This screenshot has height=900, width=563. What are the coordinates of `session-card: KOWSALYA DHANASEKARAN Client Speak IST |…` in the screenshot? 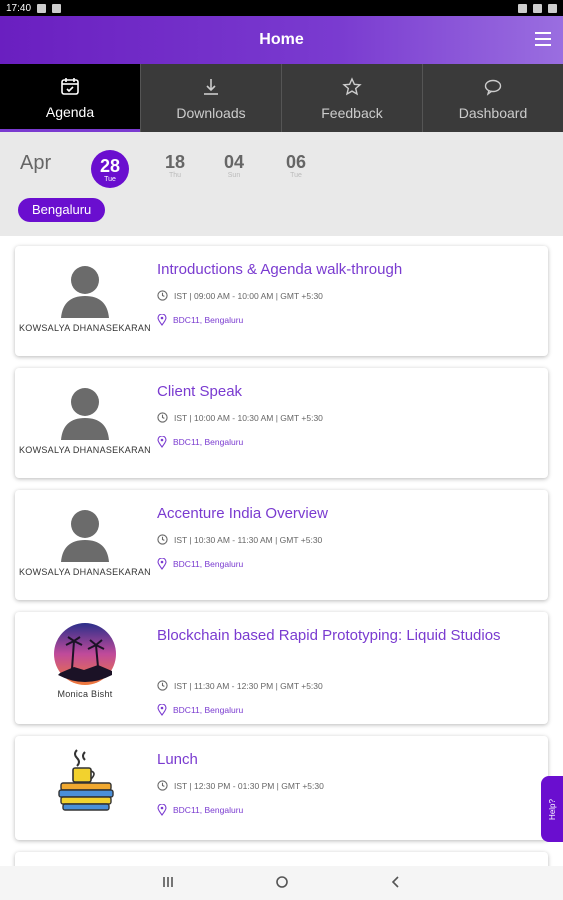 It's located at (281, 423).